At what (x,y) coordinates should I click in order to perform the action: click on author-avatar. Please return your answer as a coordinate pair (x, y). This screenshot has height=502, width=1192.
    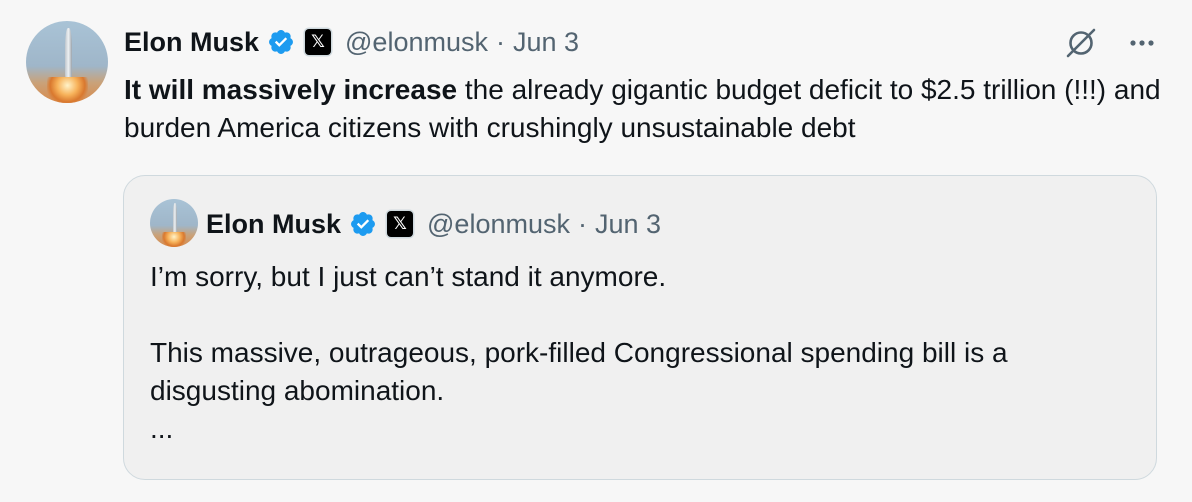
    Looking at the image, I should click on (67, 62).